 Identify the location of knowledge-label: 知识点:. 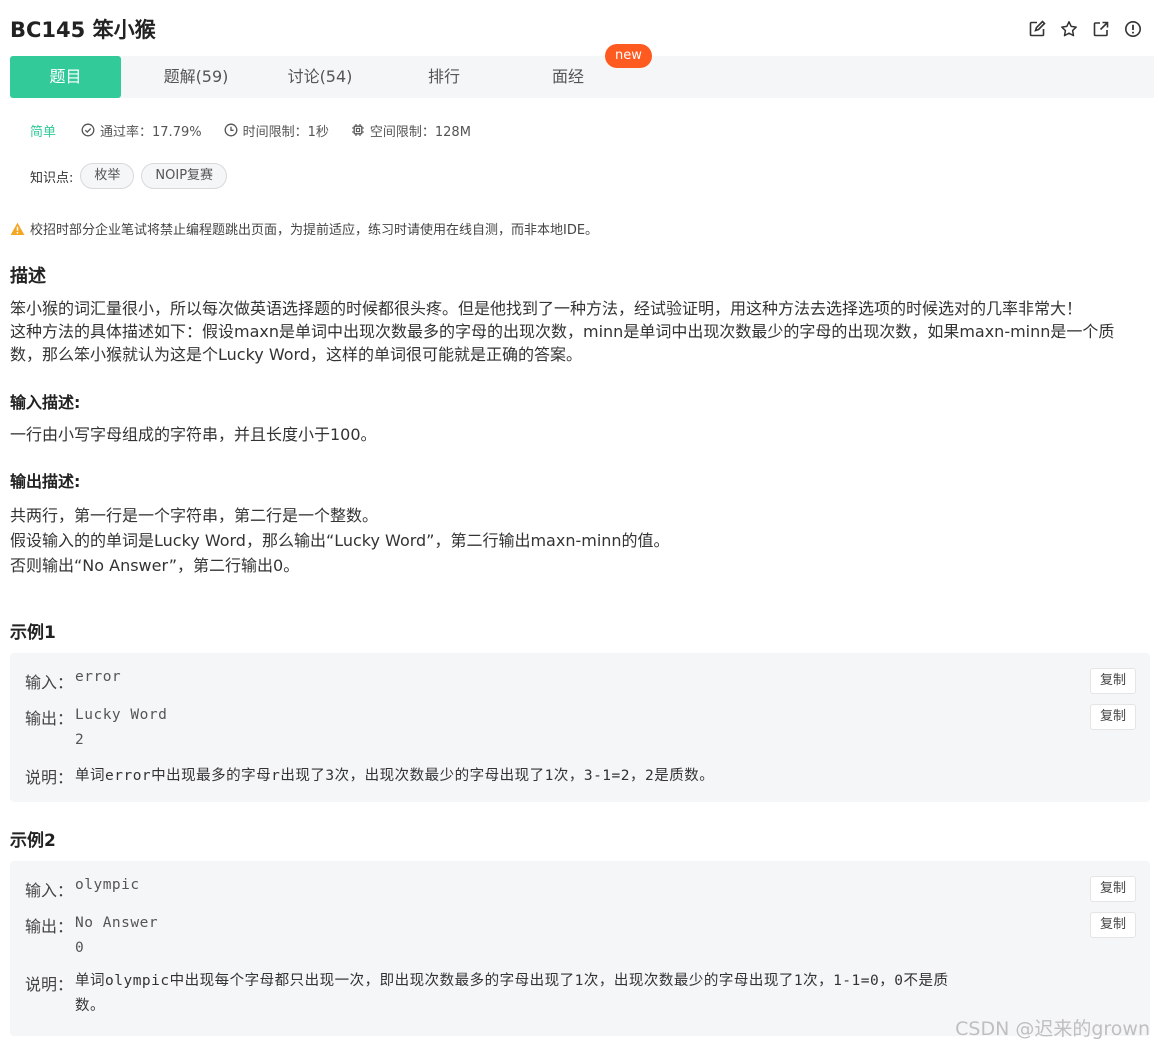
(52, 178).